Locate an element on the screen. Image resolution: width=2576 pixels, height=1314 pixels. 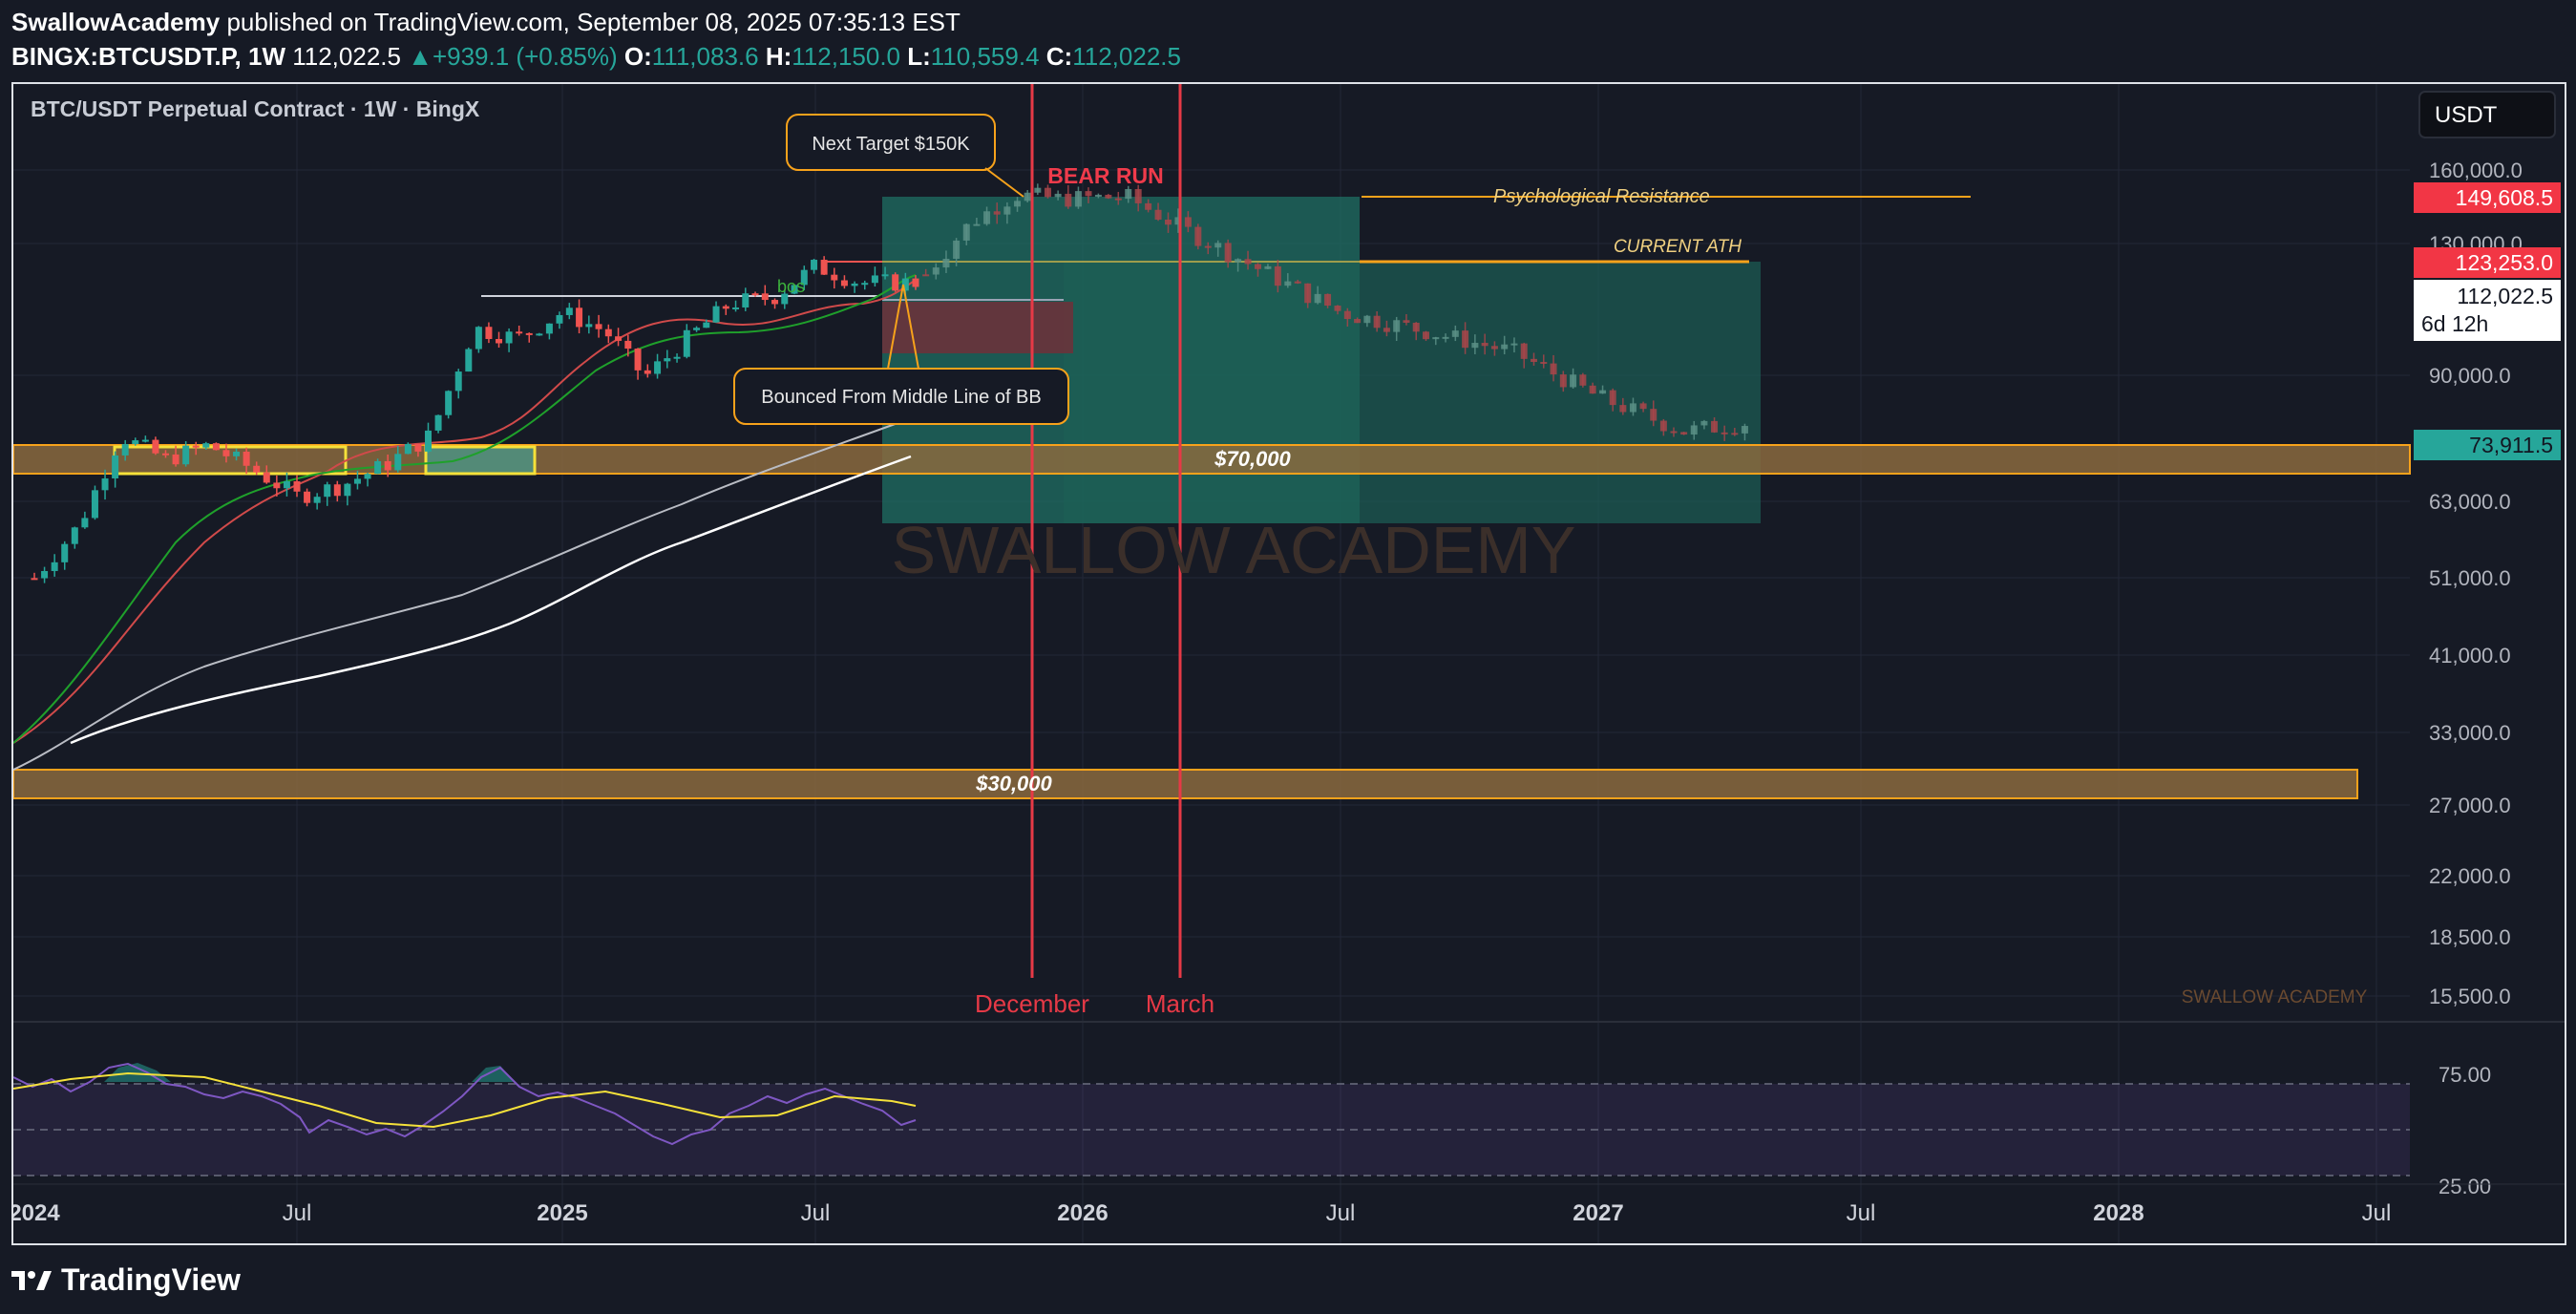
price-tick: 33,000.0 is located at coordinates (2470, 733).